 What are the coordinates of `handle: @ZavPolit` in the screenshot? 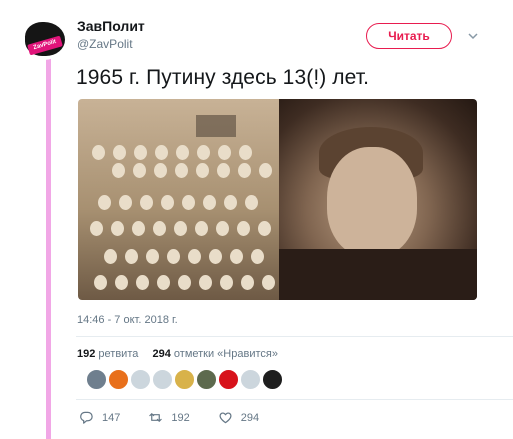 It's located at (105, 44).